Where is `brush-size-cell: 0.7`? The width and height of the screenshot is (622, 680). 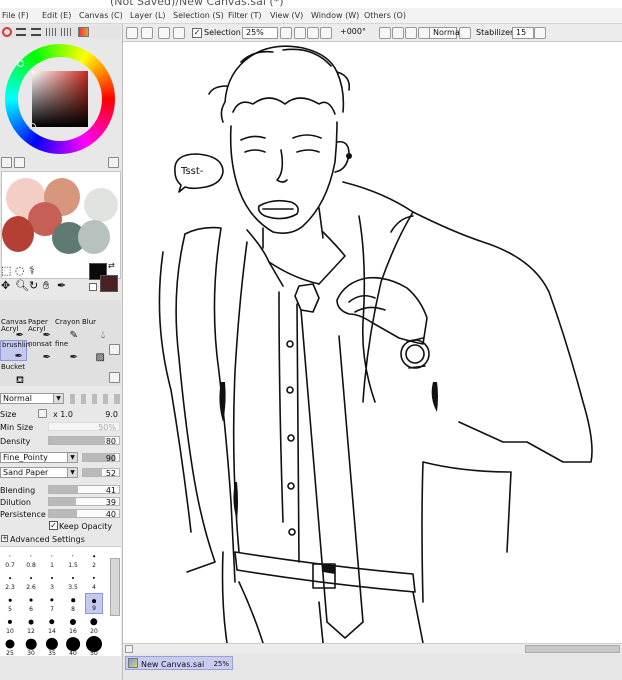
brush-size-cell: 0.7 is located at coordinates (10, 559).